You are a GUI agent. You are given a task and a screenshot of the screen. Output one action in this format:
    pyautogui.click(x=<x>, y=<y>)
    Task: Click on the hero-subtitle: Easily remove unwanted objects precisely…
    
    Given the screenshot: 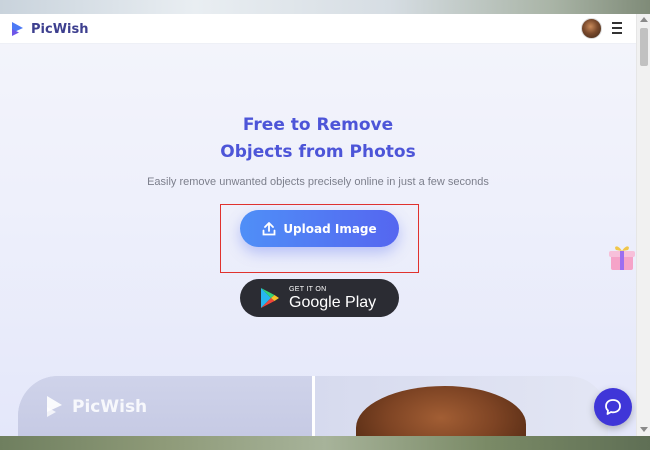 What is the action you would take?
    pyautogui.click(x=318, y=182)
    